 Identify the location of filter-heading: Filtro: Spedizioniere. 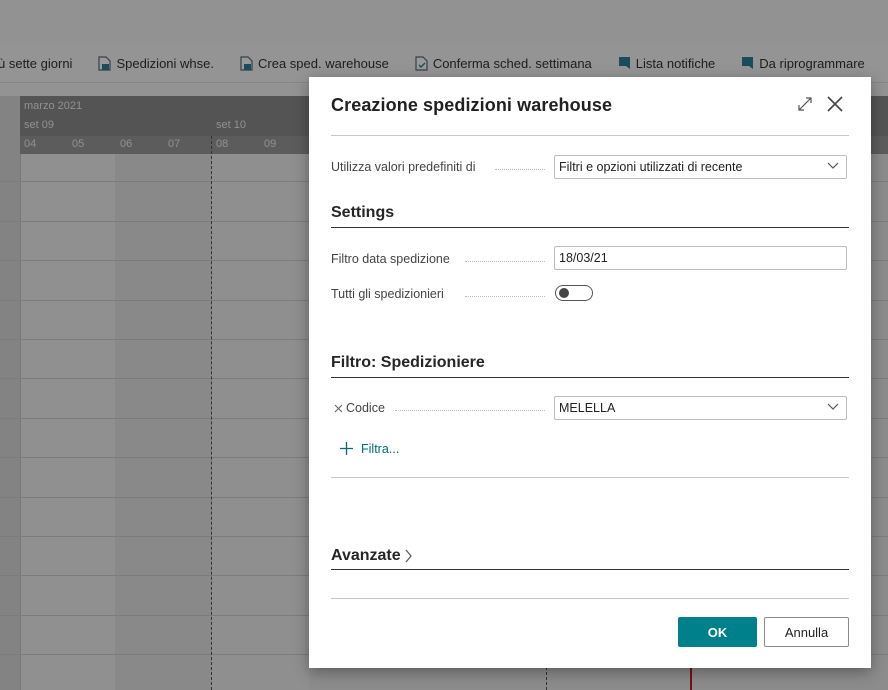
(408, 362).